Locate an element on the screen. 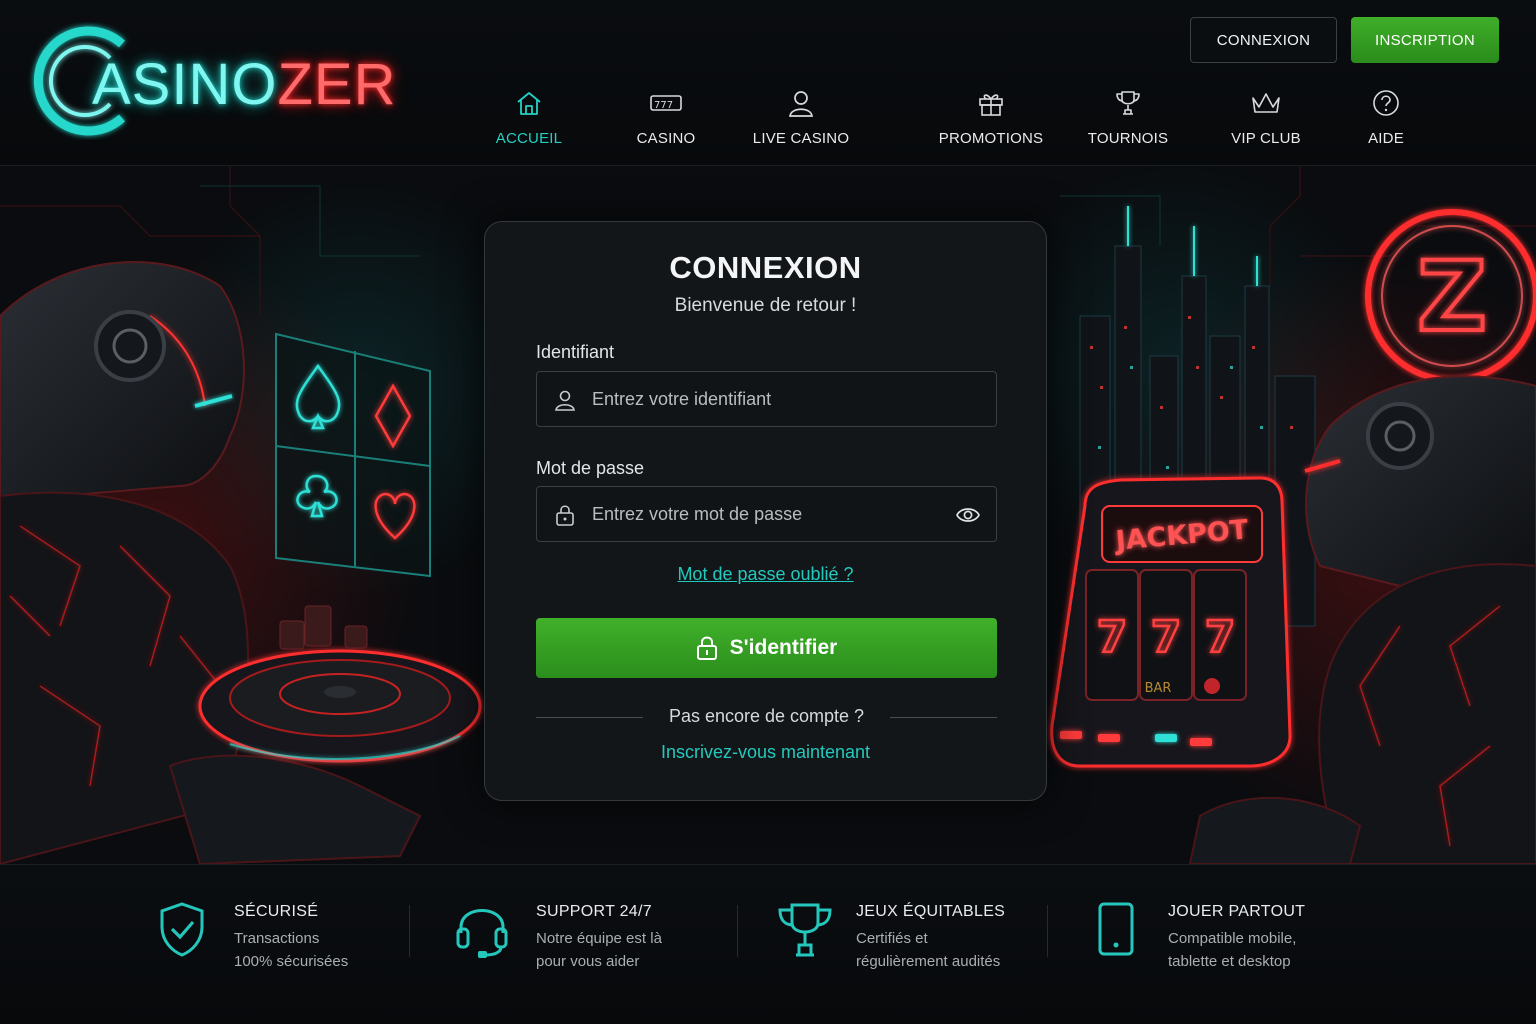  feature-title: JOUER PARTOUT is located at coordinates (1237, 911).